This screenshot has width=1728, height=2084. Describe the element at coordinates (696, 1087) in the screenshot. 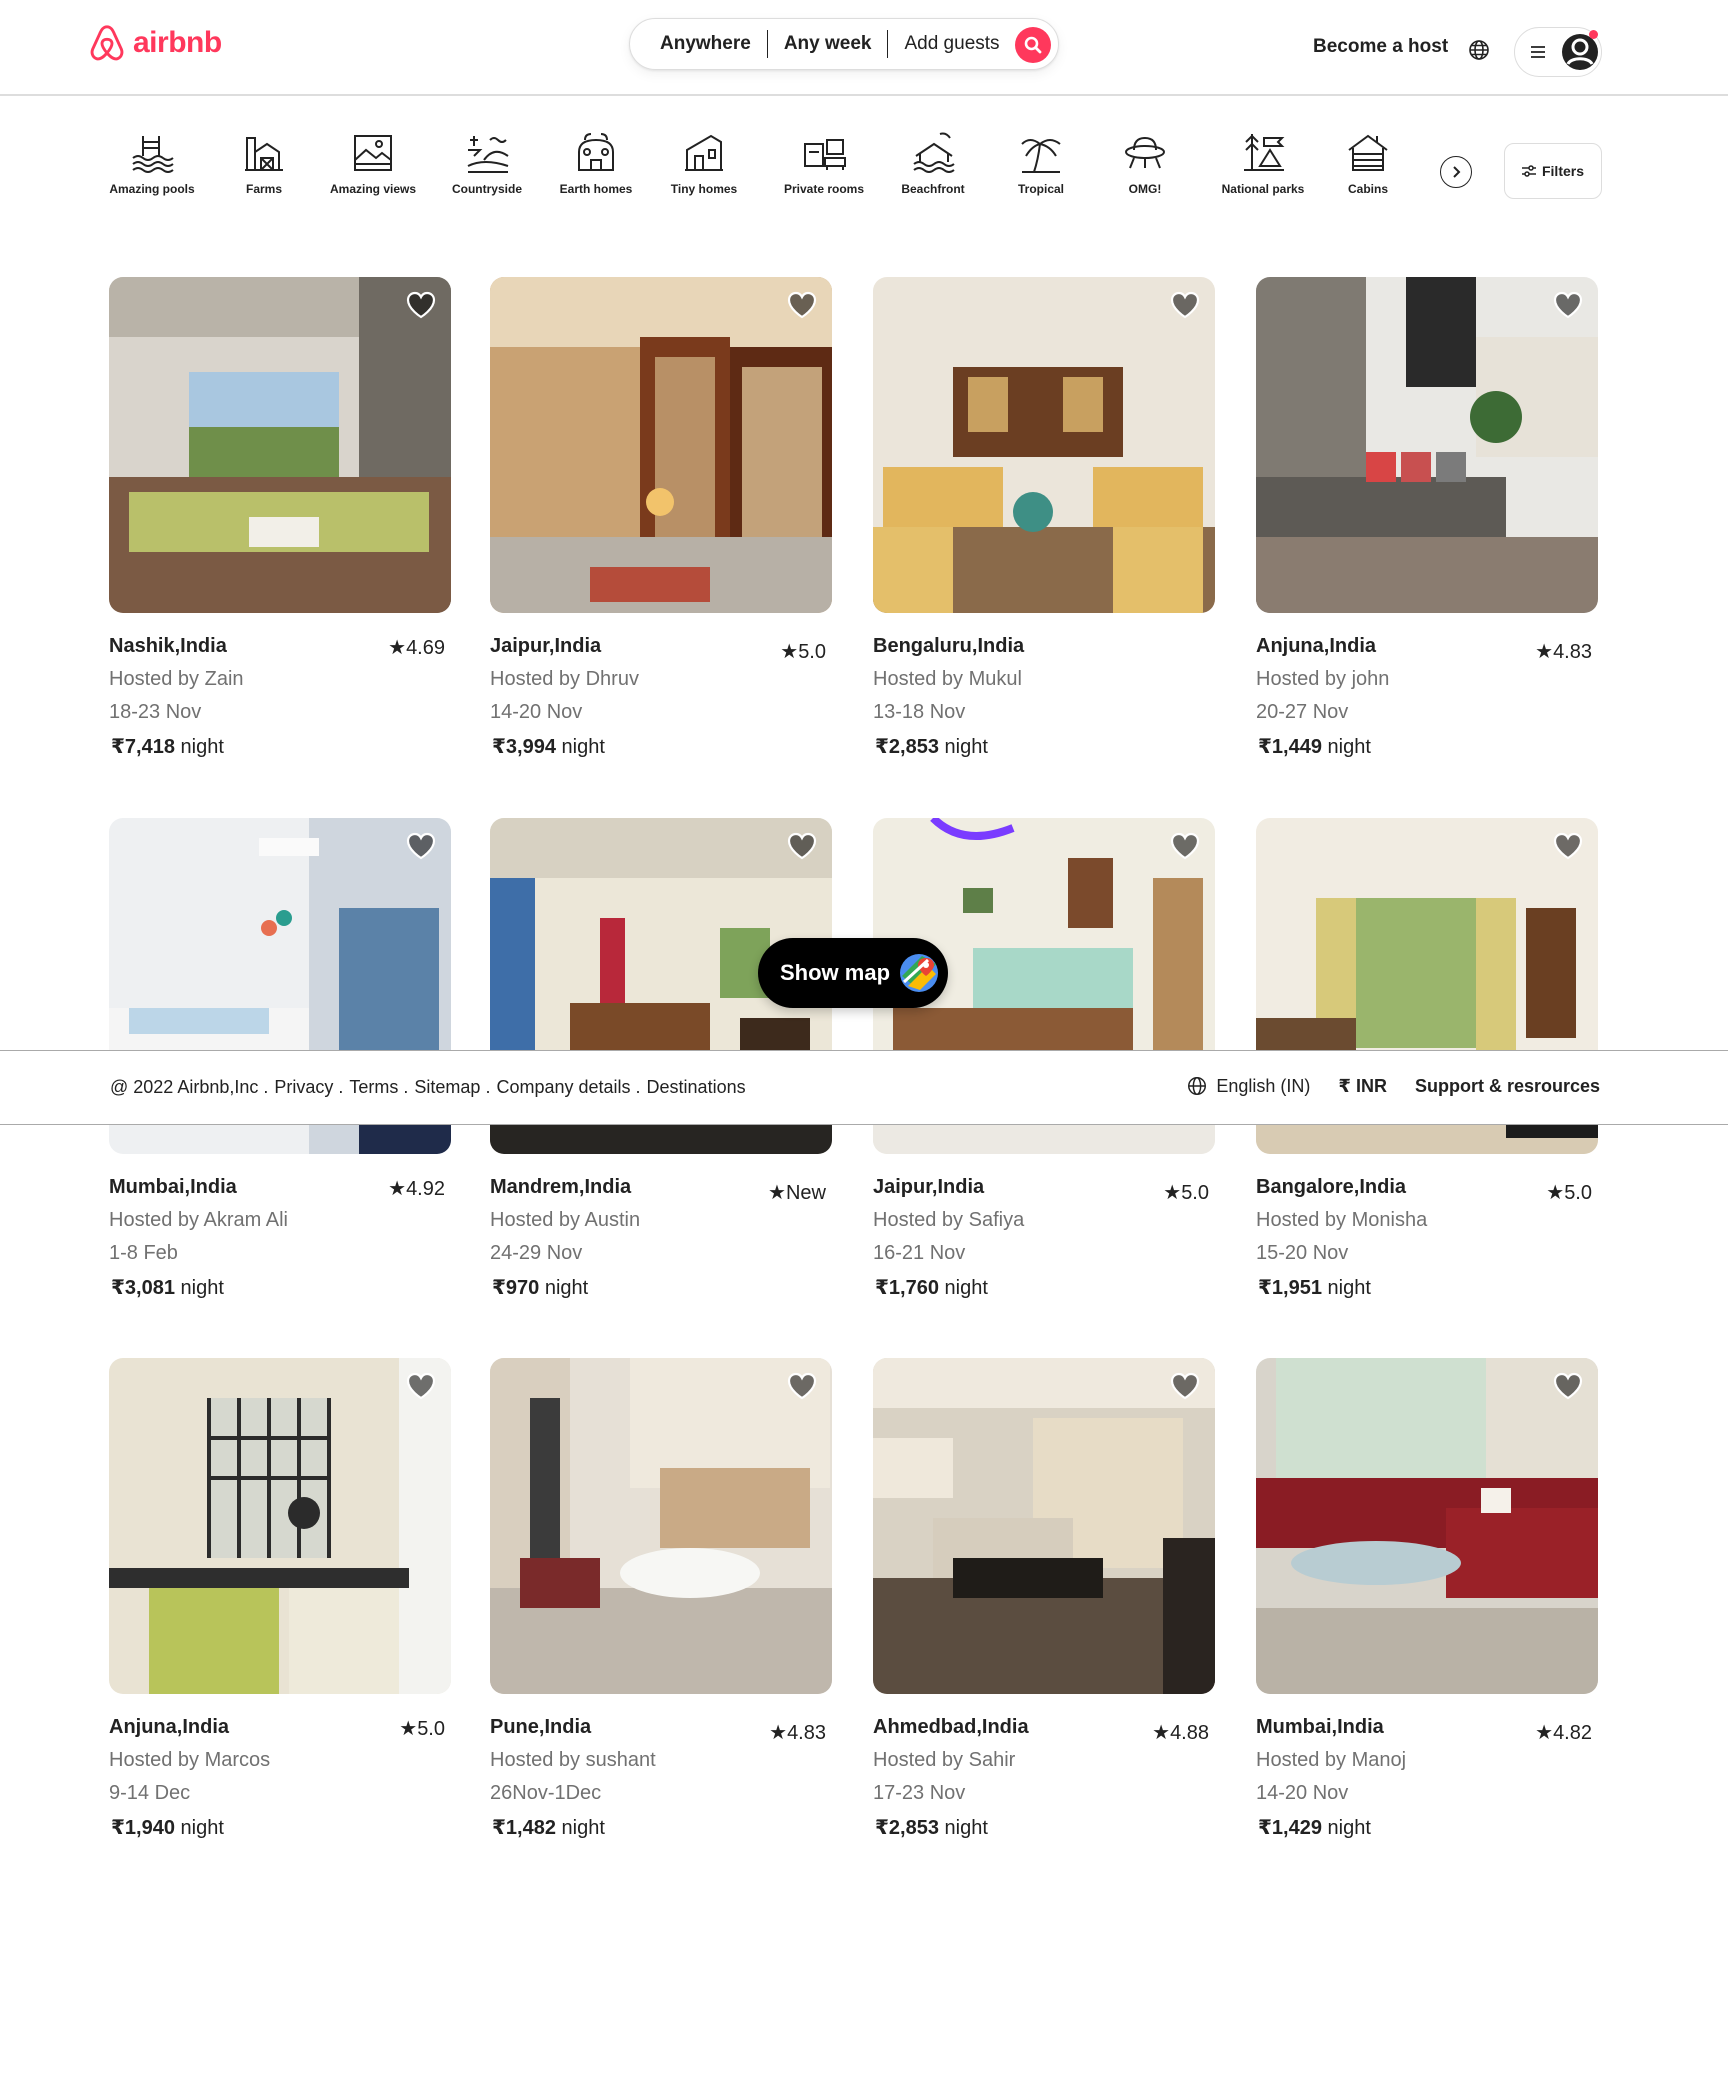

I see `footer-link-destinations: Destinations` at that location.